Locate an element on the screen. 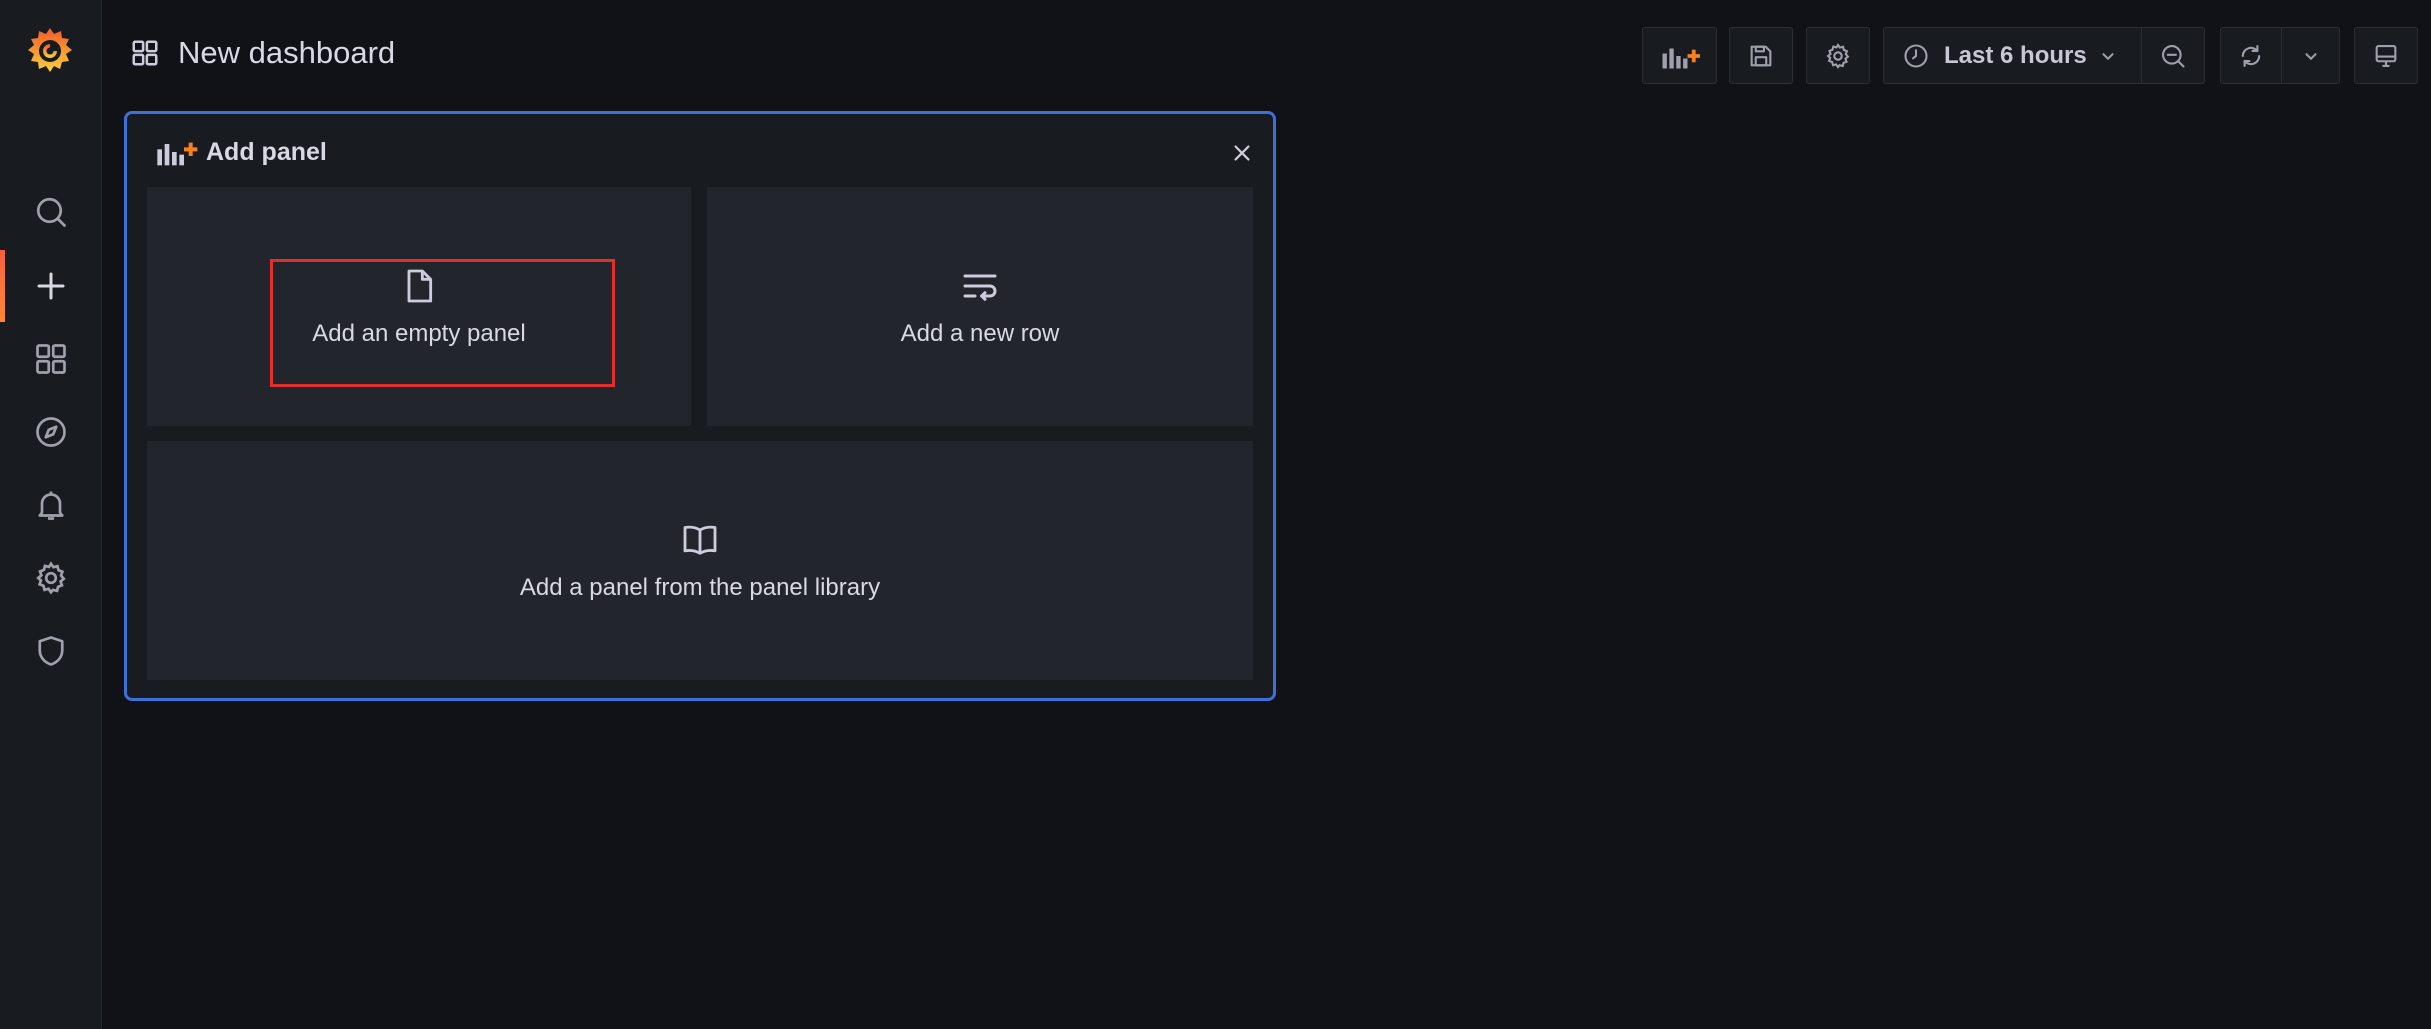 The width and height of the screenshot is (2431, 1029). sidebar-item-configuration is located at coordinates (51, 578).